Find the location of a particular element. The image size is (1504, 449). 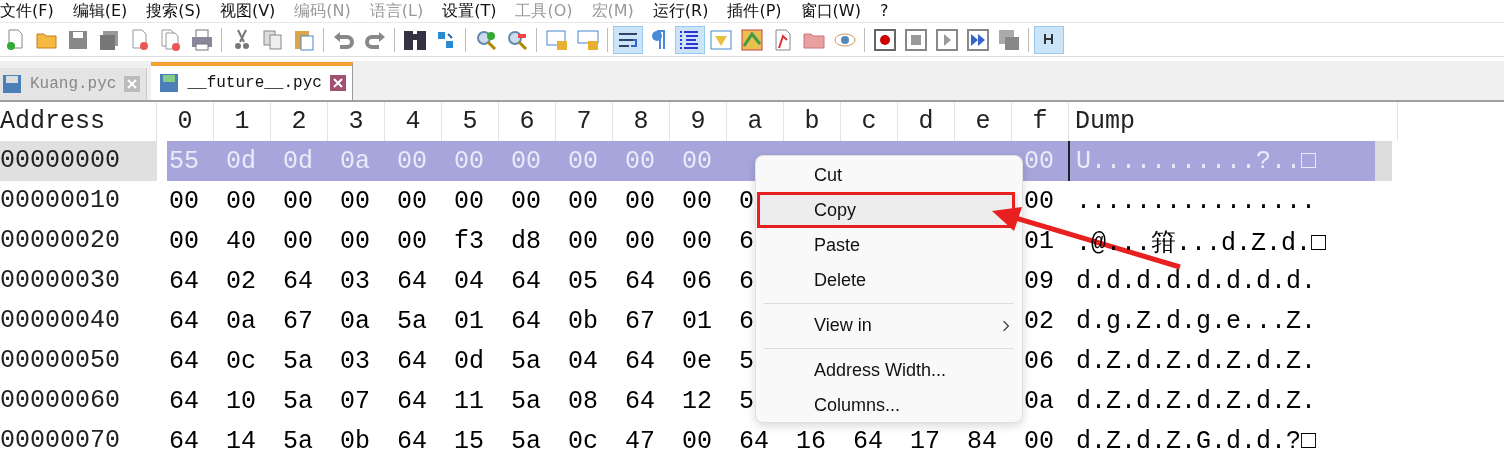

word-wrap-button is located at coordinates (627, 39).